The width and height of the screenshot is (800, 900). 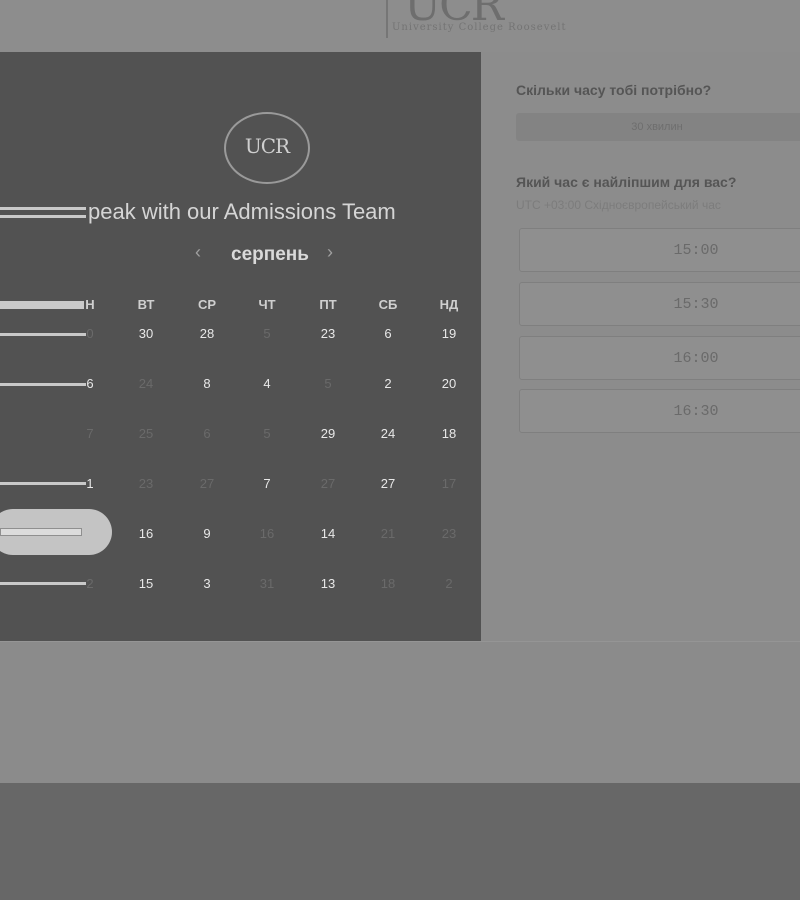 I want to click on bottom-band, so click(x=400, y=841).